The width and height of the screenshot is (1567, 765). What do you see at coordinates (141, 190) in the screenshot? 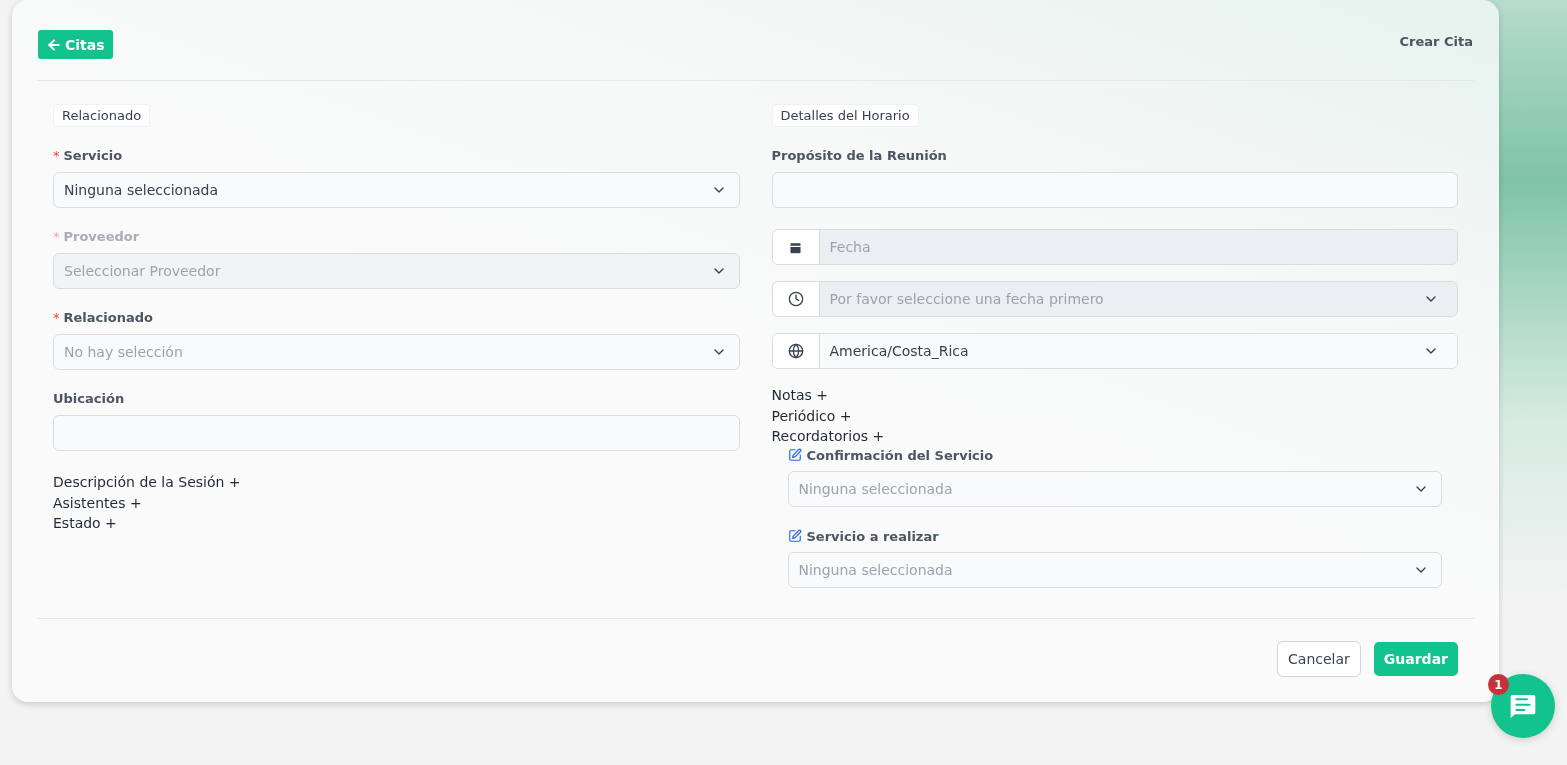
I see `field-value: Ninguna seleccionada` at bounding box center [141, 190].